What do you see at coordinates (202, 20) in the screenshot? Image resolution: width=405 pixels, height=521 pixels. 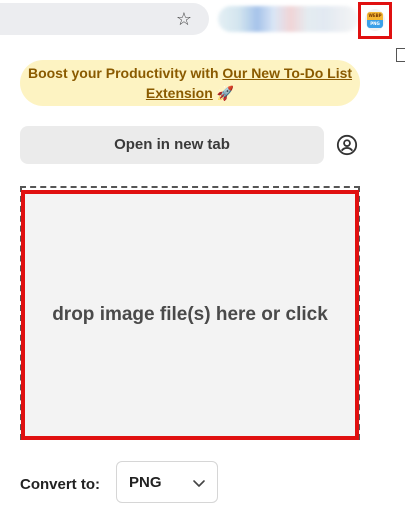 I see `browser-toolbar: ☆ WEBP PNG` at bounding box center [202, 20].